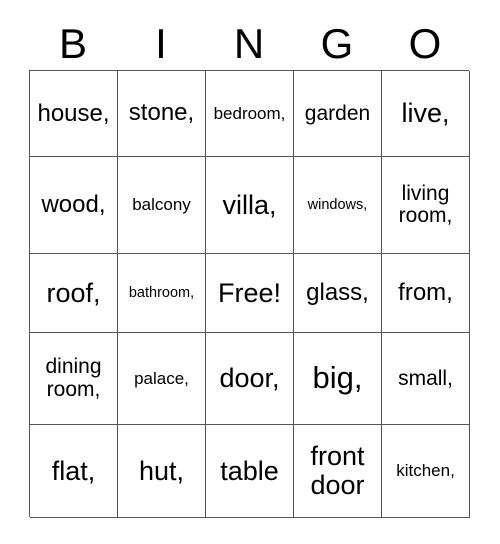 The image size is (500, 544). I want to click on bingo-cell: living room,, so click(426, 205).